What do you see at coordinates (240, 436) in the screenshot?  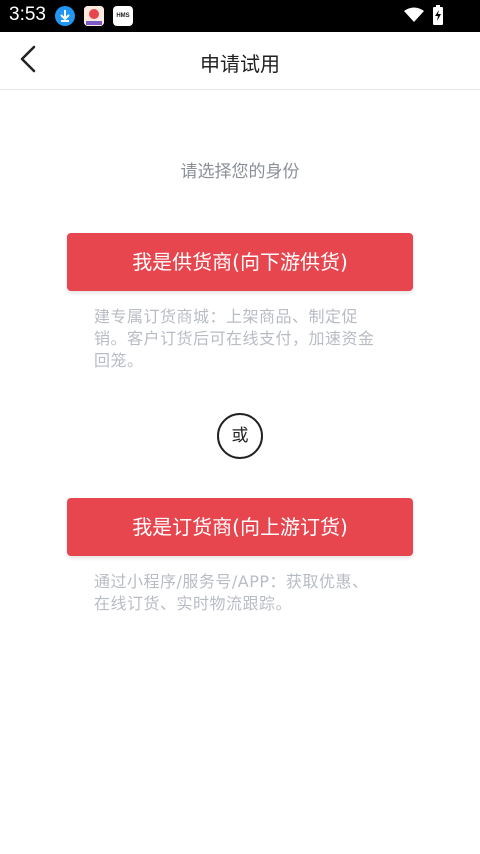 I see `or-divider: 或` at bounding box center [240, 436].